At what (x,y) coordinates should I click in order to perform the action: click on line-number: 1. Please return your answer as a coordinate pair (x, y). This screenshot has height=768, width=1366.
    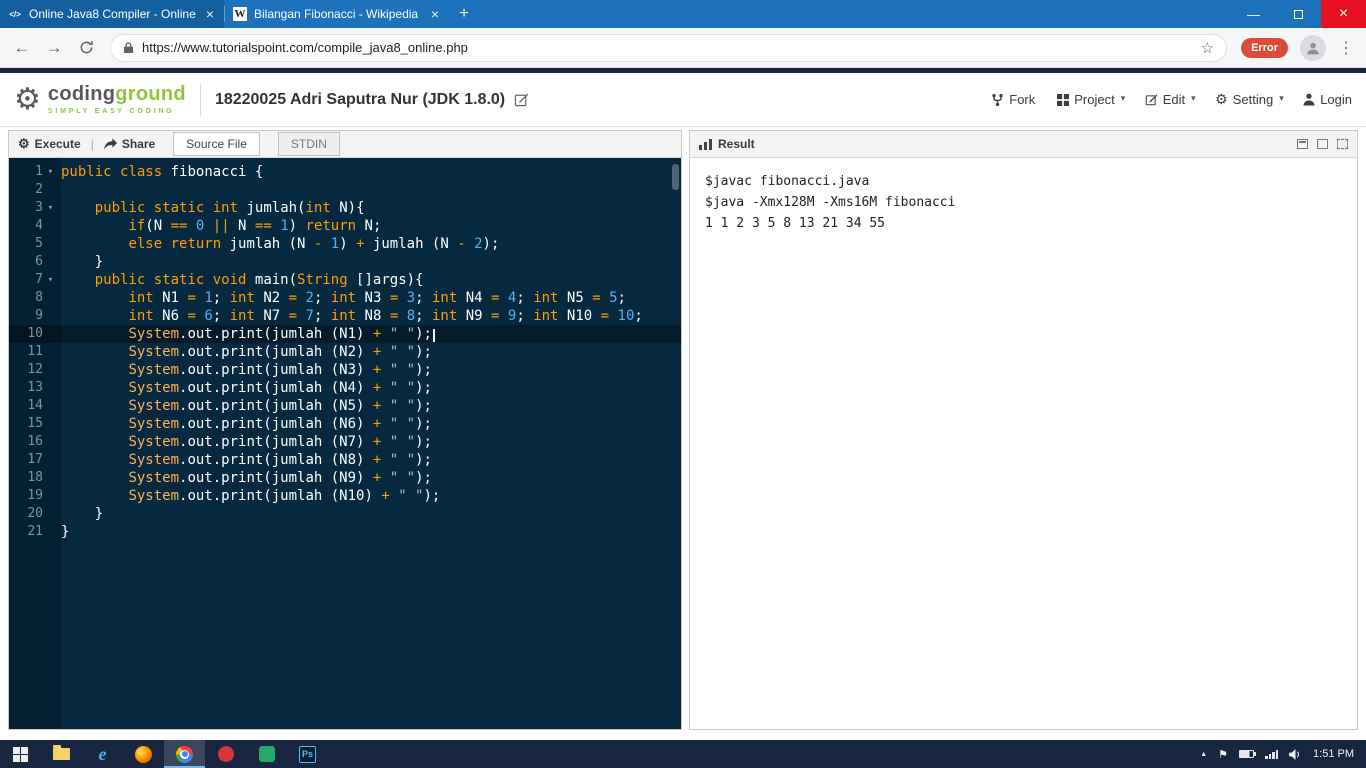
    Looking at the image, I should click on (39, 171).